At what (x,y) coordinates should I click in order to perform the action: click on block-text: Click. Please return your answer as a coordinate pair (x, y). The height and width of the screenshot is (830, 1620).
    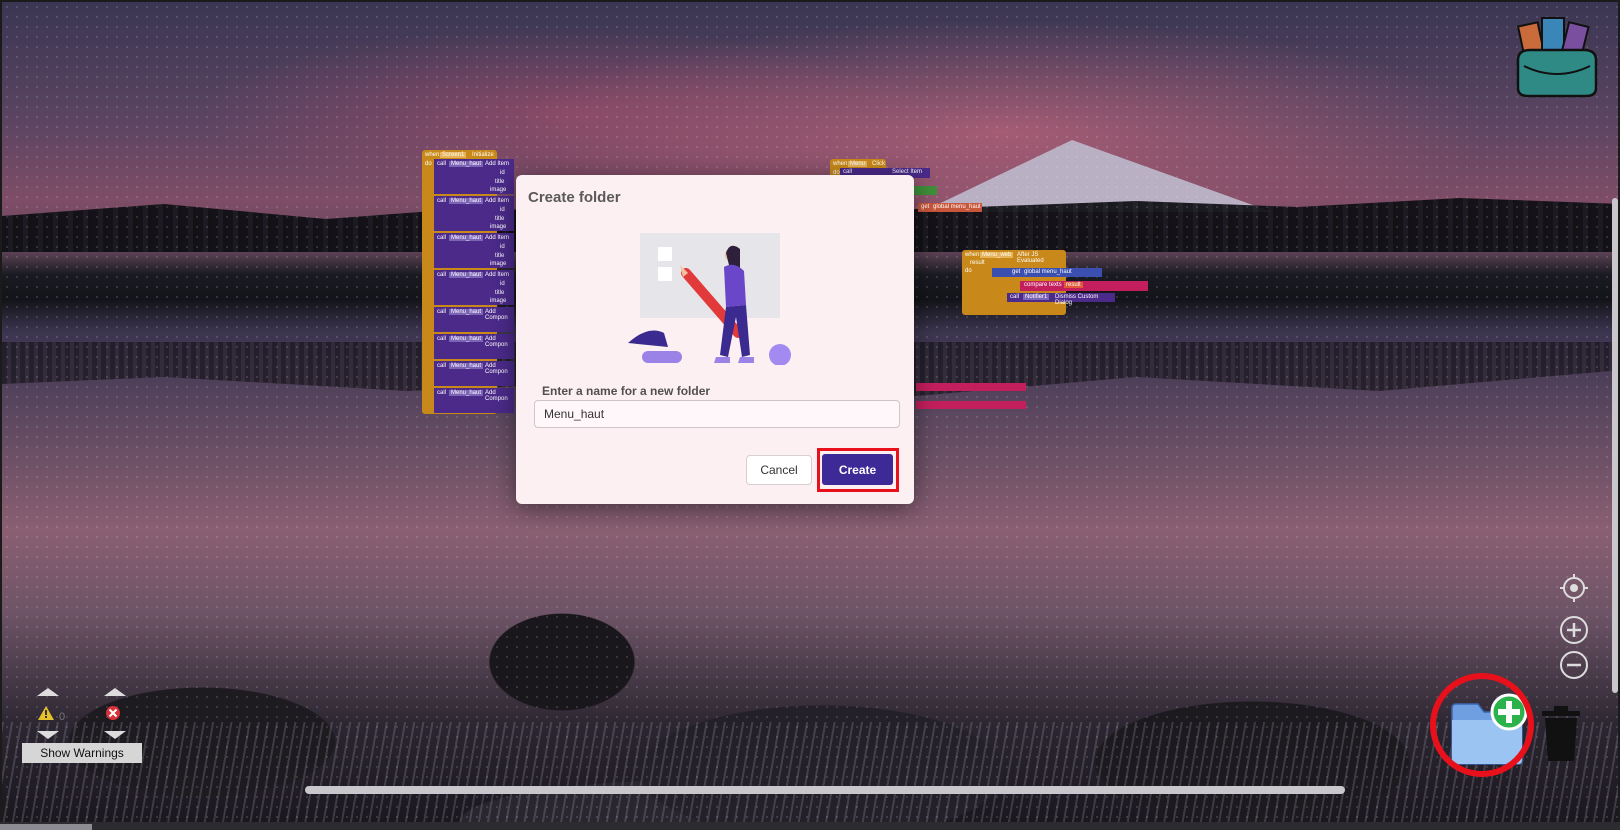
    Looking at the image, I should click on (878, 164).